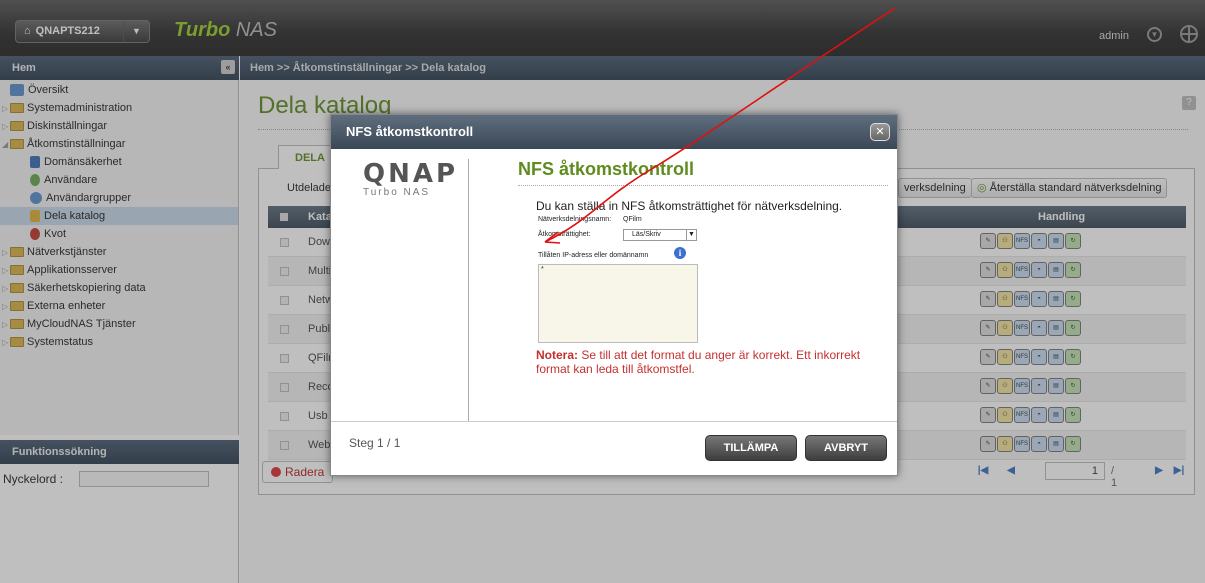 The width and height of the screenshot is (1205, 583). I want to click on cancel-button: AVBRYT, so click(846, 448).